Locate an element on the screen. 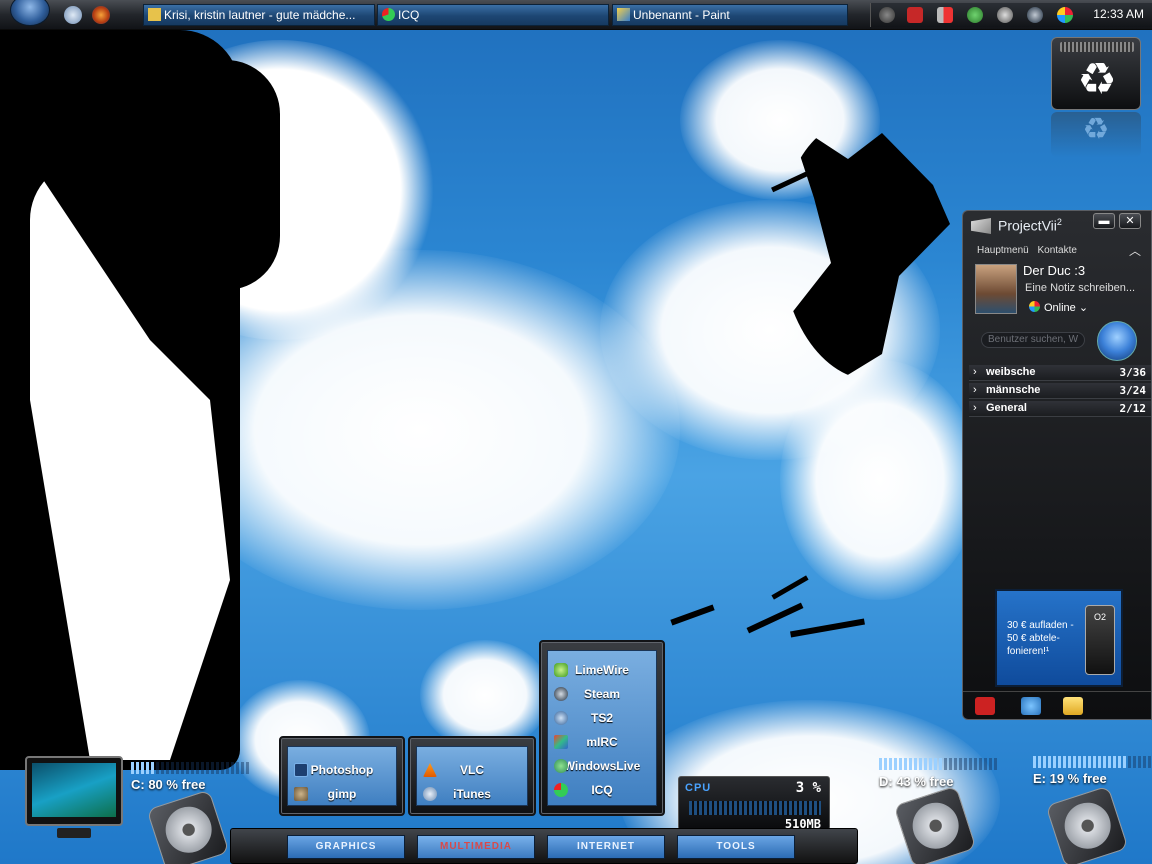 The height and width of the screenshot is (864, 1152). task-label: Unbenannt - Paint is located at coordinates (681, 15).